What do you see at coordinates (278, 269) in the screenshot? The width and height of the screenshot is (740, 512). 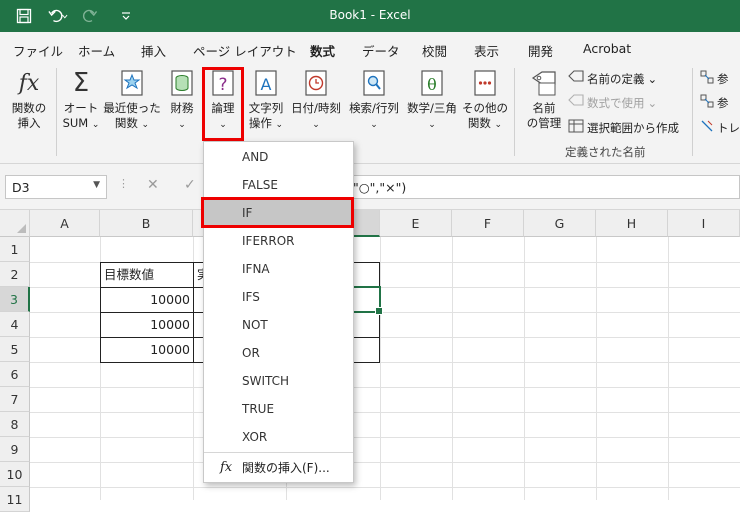 I see `menu-item-ifna: IFNA` at bounding box center [278, 269].